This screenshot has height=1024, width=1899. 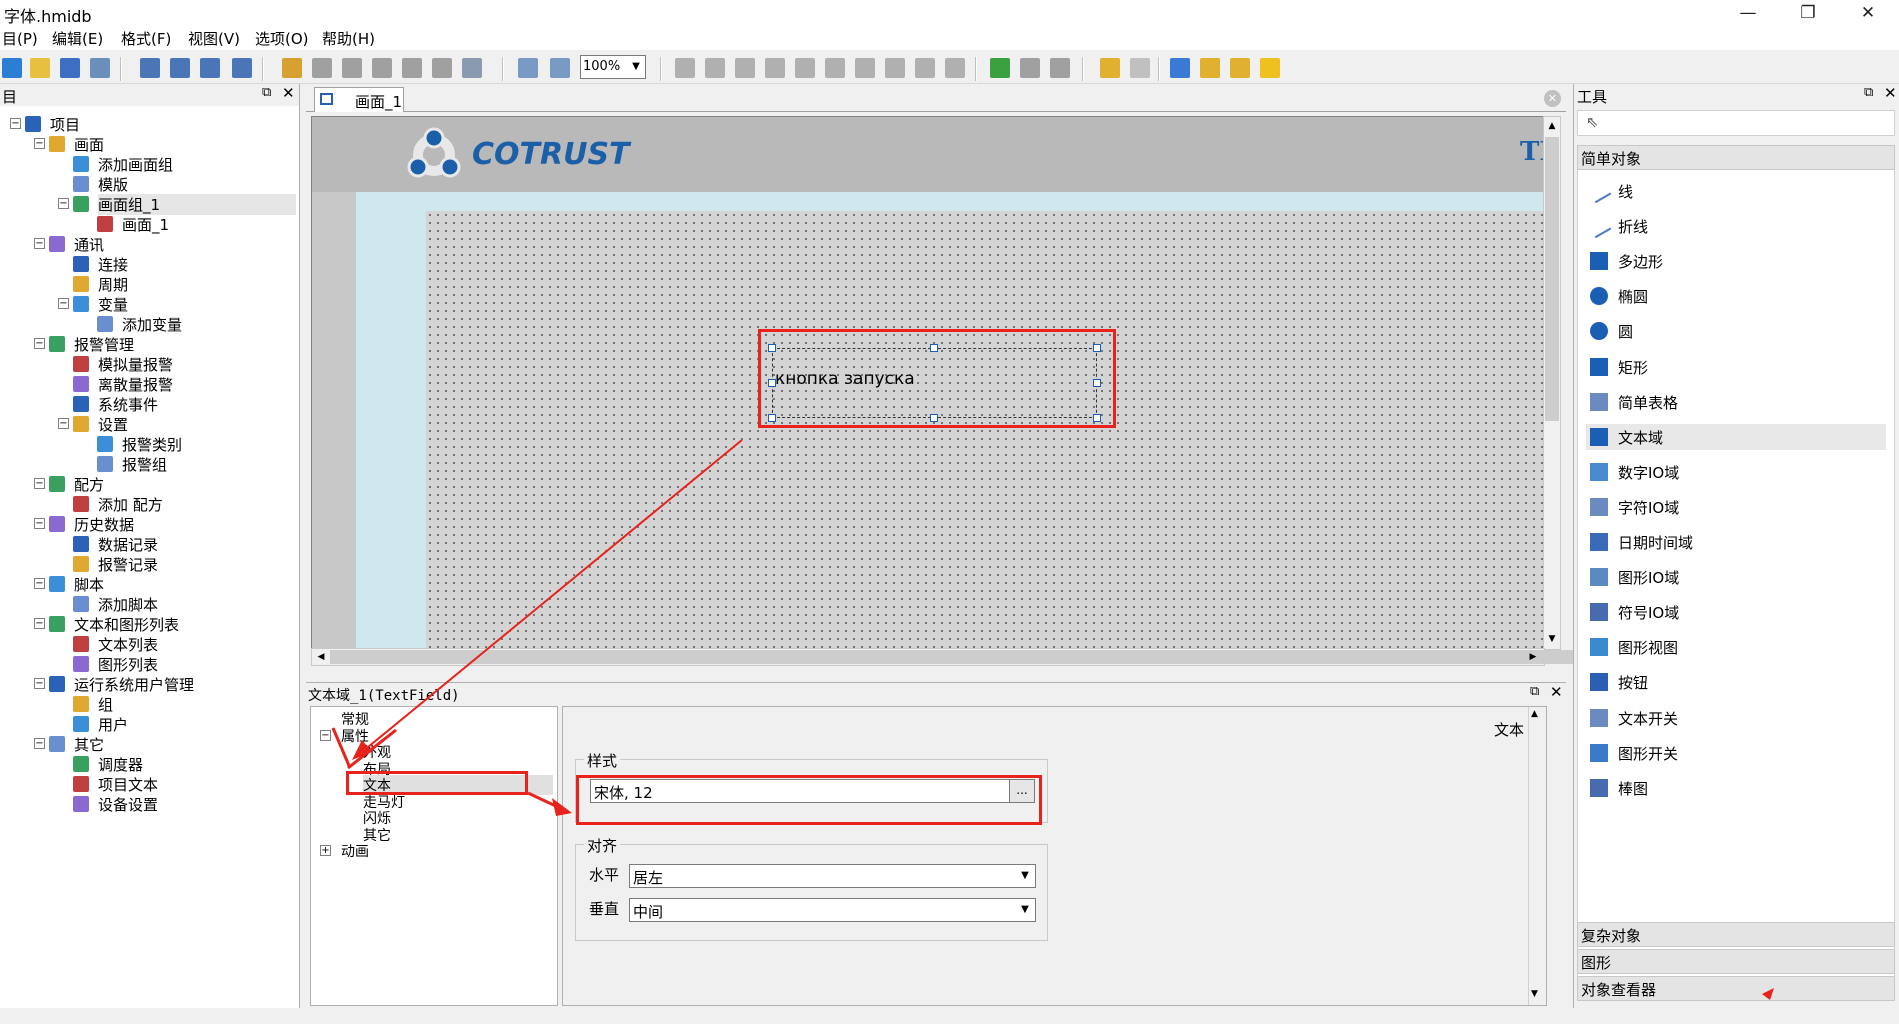 I want to click on find-icon, so click(x=472, y=68).